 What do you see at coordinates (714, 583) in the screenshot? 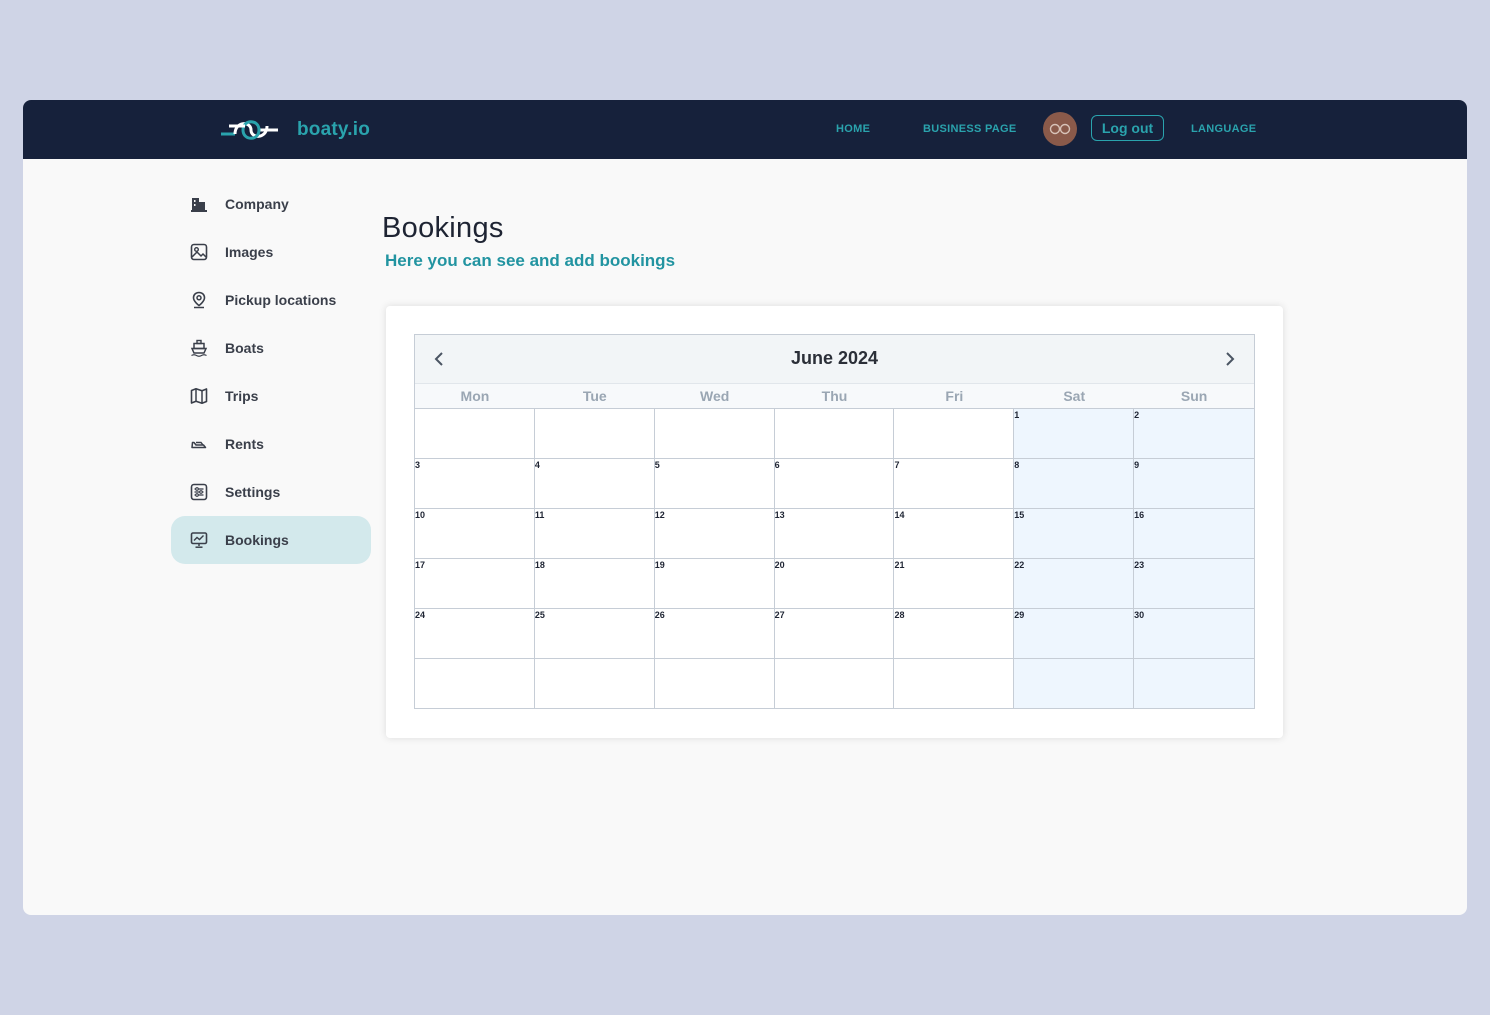
I see `calendar-day-cell: 19` at bounding box center [714, 583].